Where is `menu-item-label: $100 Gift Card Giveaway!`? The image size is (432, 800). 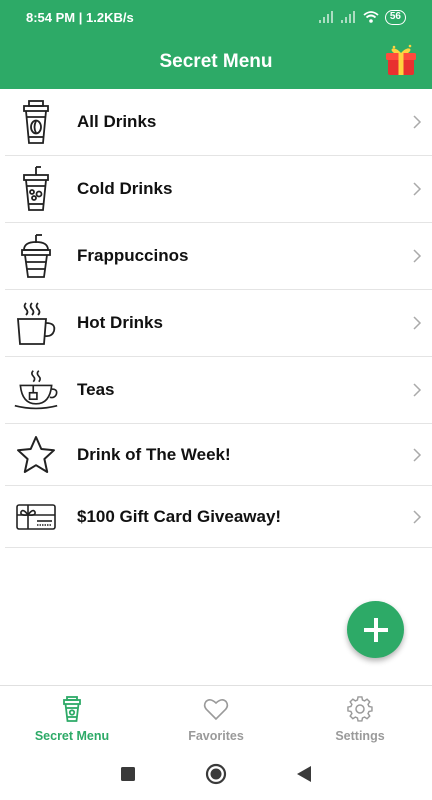 menu-item-label: $100 Gift Card Giveaway! is located at coordinates (179, 516).